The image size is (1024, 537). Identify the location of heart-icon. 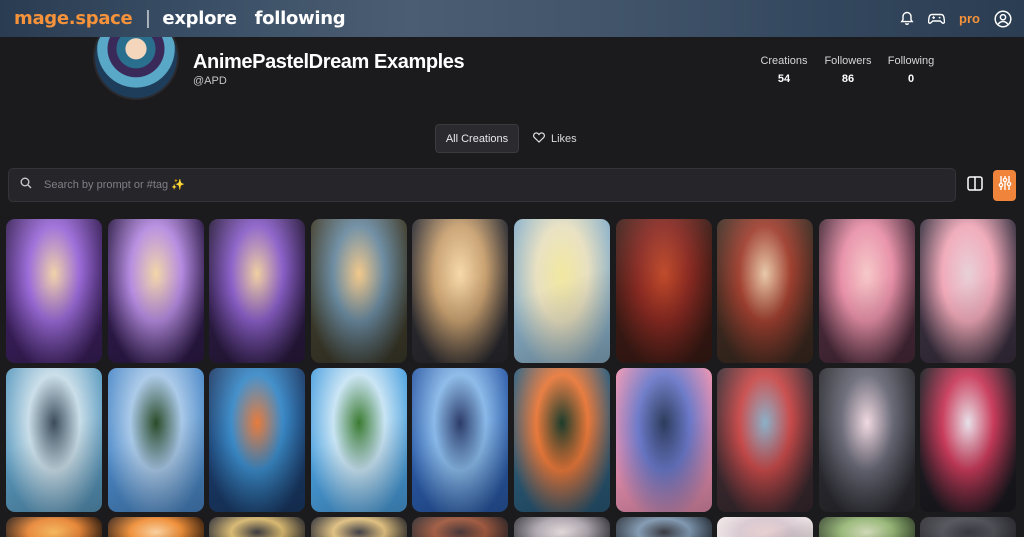
(539, 138).